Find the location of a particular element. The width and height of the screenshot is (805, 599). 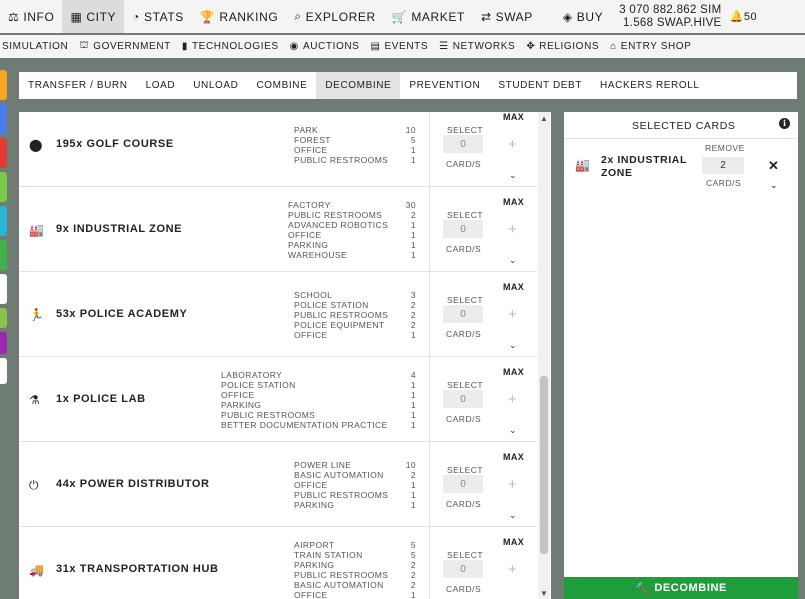

requirement-line: PARKING 1 is located at coordinates (352, 245).